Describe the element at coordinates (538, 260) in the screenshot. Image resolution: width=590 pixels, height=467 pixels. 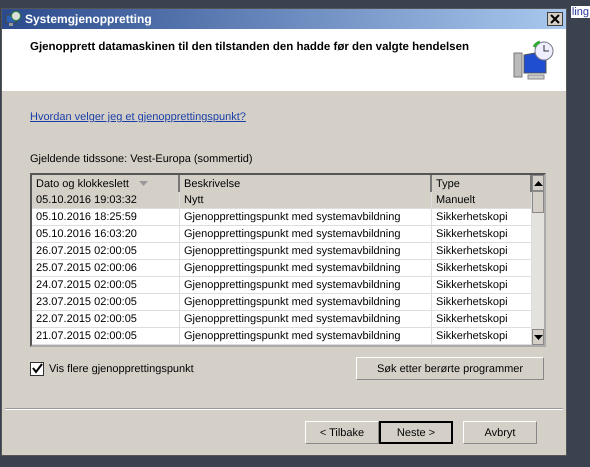
I see `scrollbar` at that location.